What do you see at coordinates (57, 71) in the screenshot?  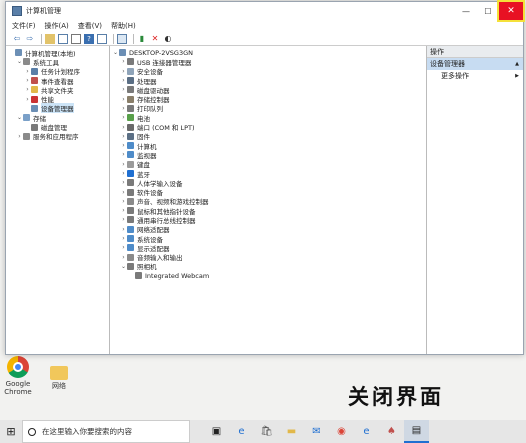 I see `console-tree-item: › 任务计划程序` at bounding box center [57, 71].